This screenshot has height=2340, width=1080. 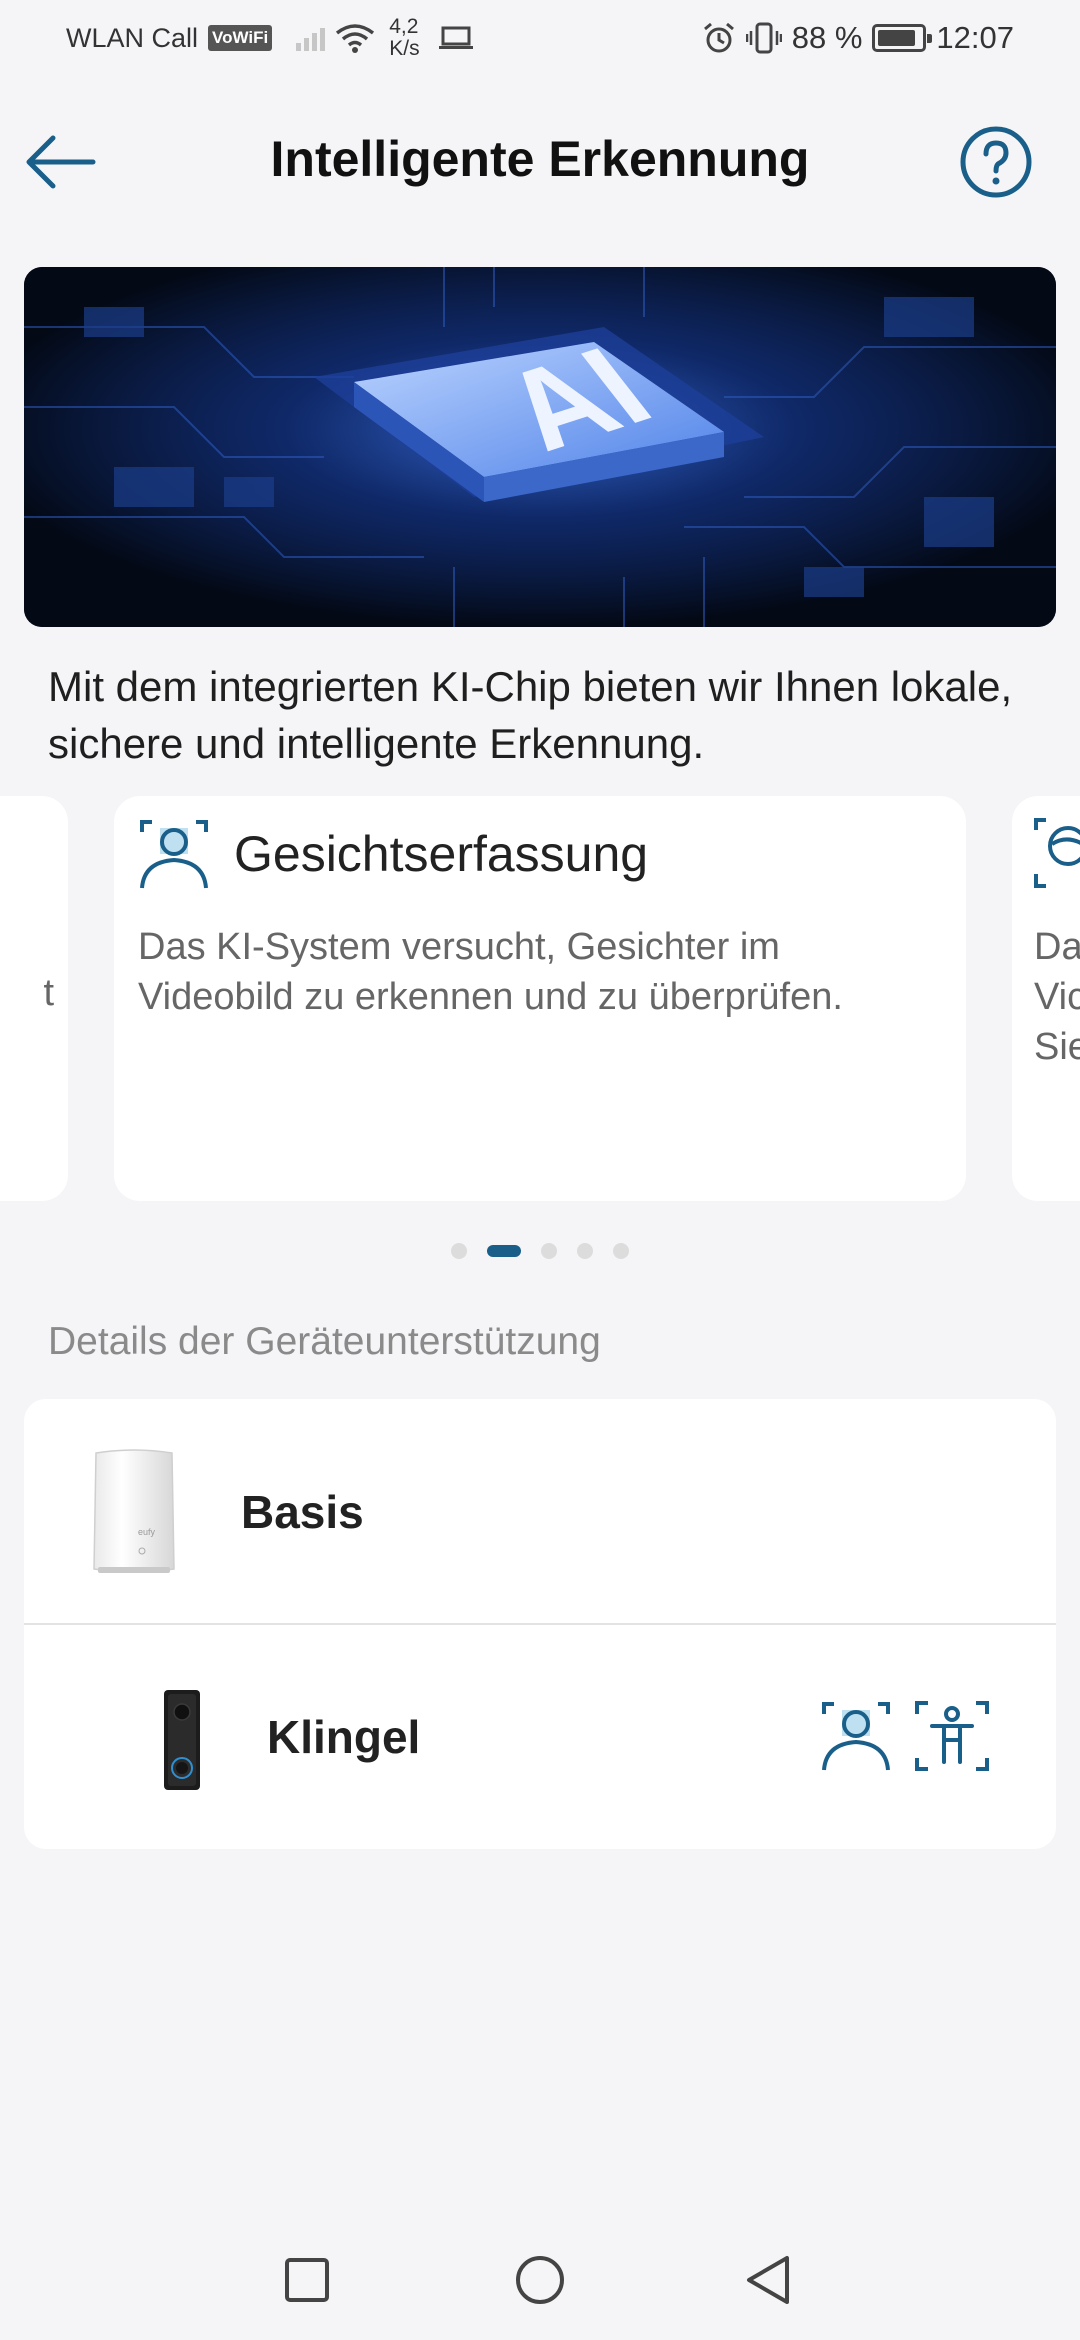 What do you see at coordinates (763, 38) in the screenshot?
I see `vibrate-icon` at bounding box center [763, 38].